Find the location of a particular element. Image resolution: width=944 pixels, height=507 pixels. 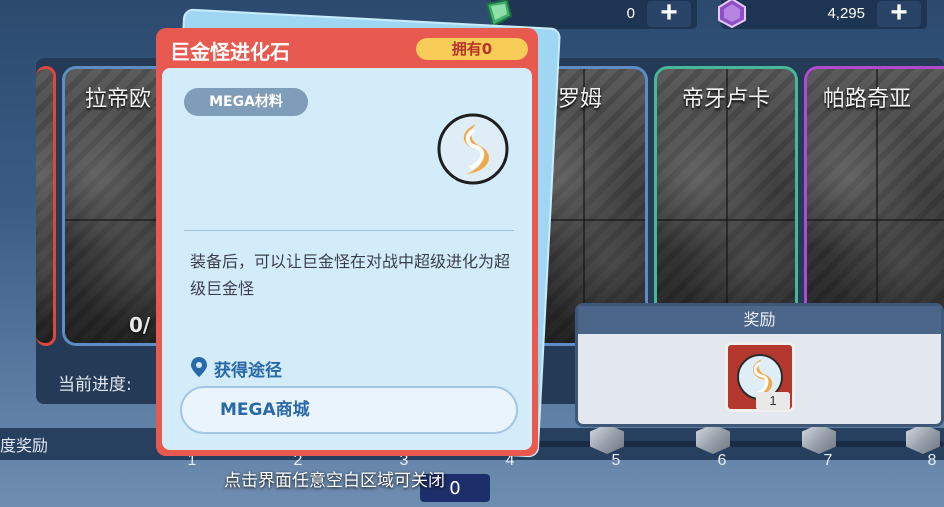

gems-value: 0 is located at coordinates (630, 13).